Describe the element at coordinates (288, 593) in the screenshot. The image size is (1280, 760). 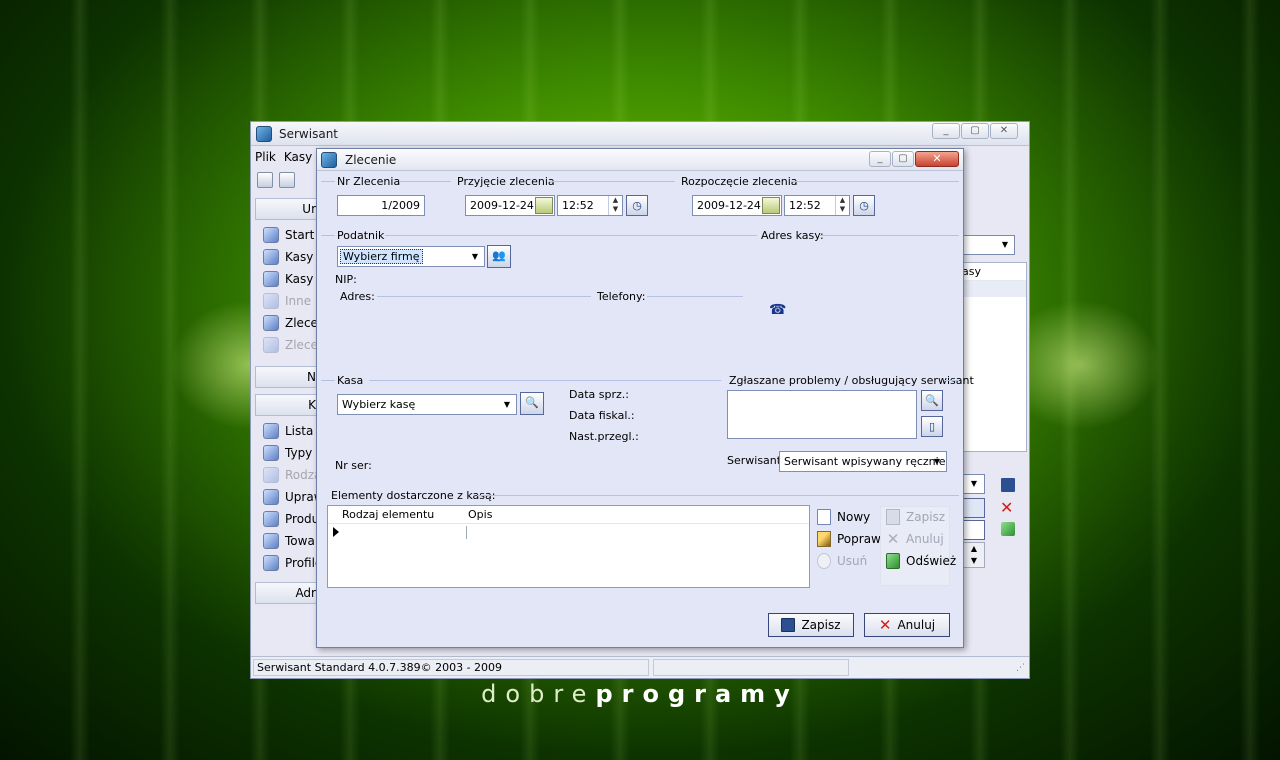
I see `nav-group-head-4: Adr` at that location.